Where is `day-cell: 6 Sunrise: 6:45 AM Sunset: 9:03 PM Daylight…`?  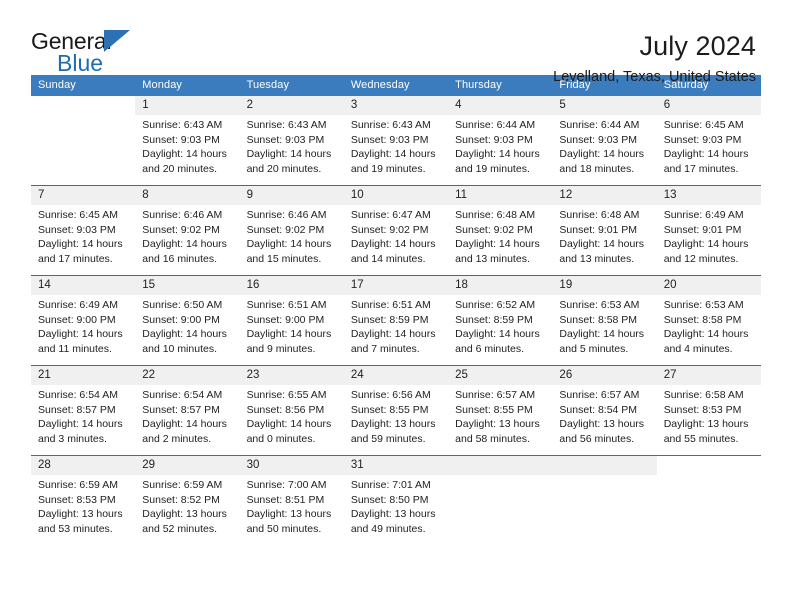
day-cell: 6 Sunrise: 6:45 AM Sunset: 9:03 PM Daylight… is located at coordinates (708, 140).